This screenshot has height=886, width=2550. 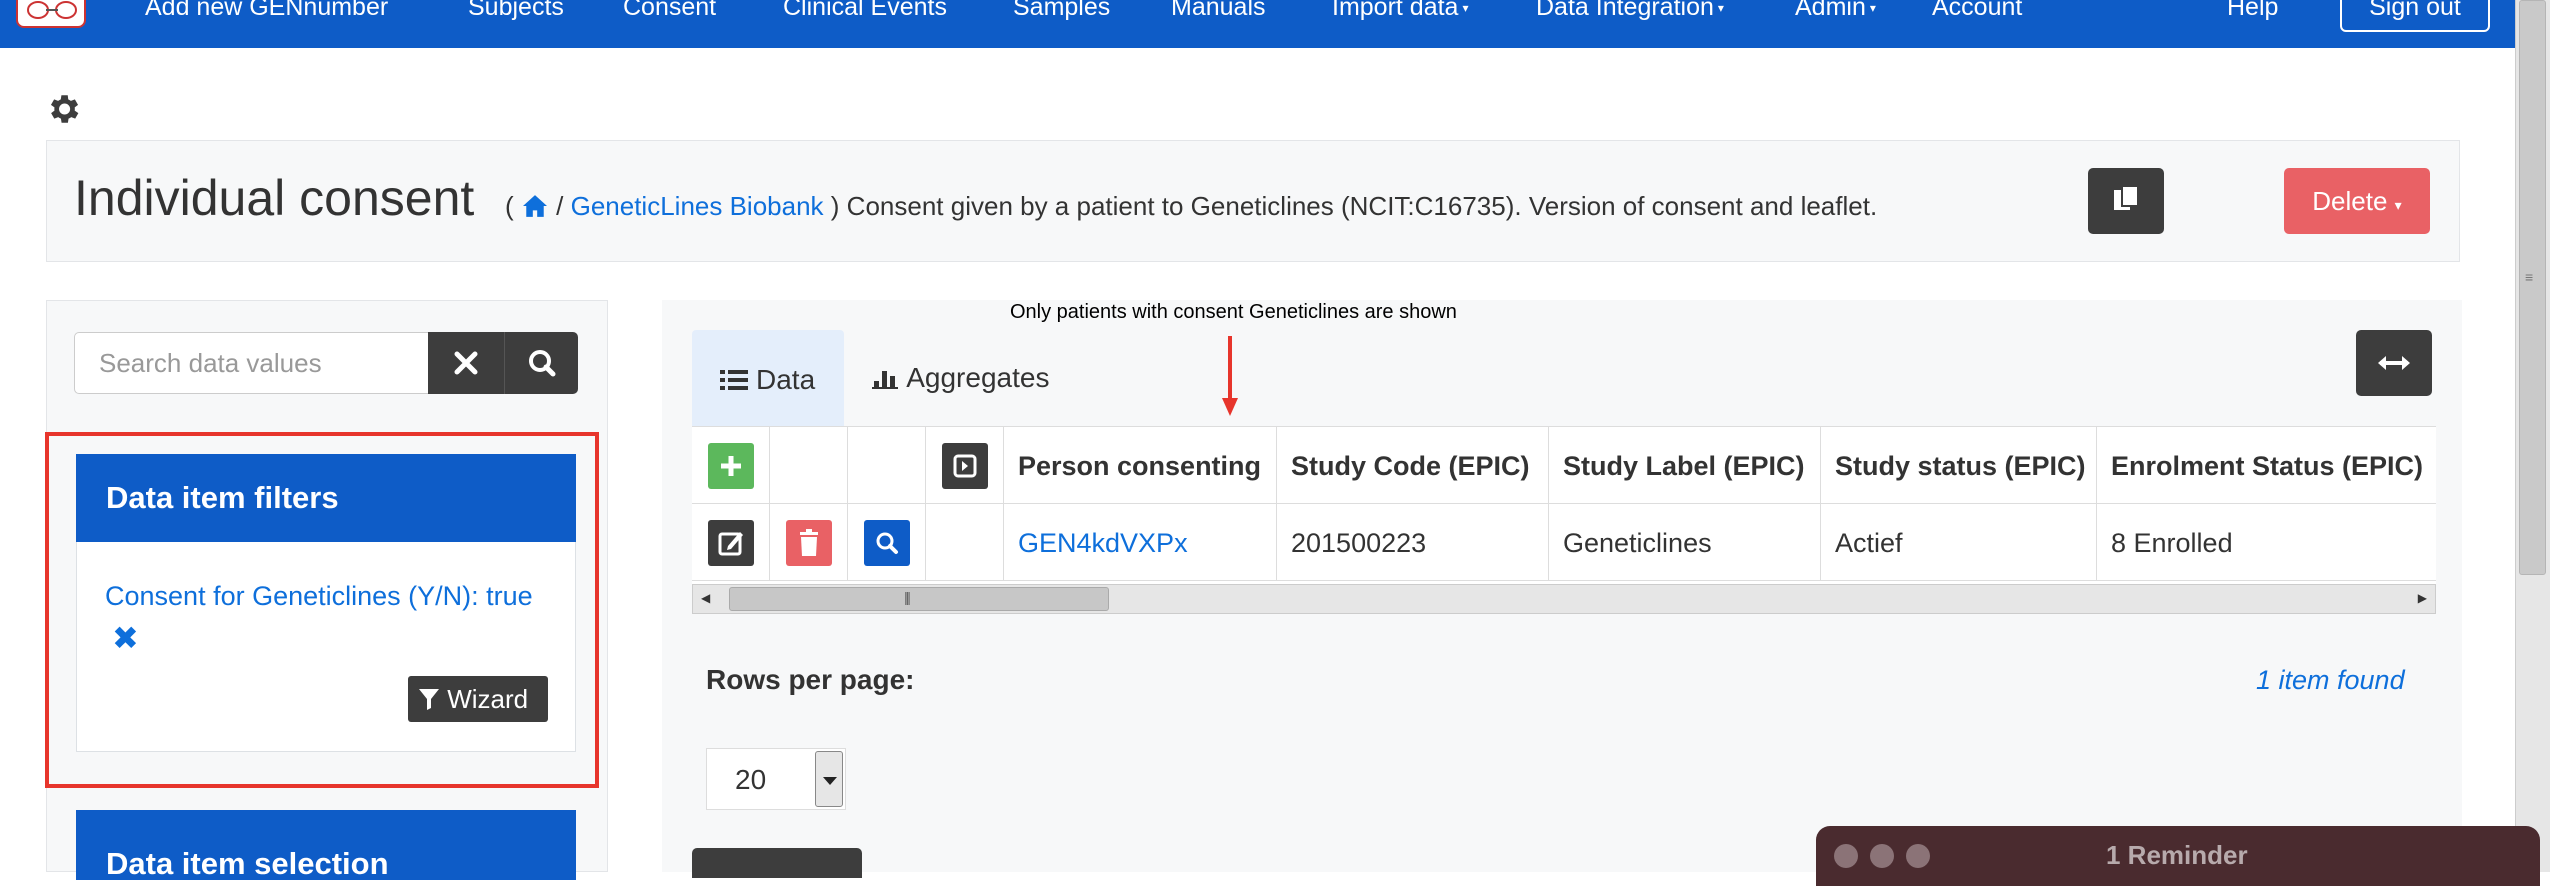 What do you see at coordinates (2252, 10) in the screenshot?
I see `nav-help: Help` at bounding box center [2252, 10].